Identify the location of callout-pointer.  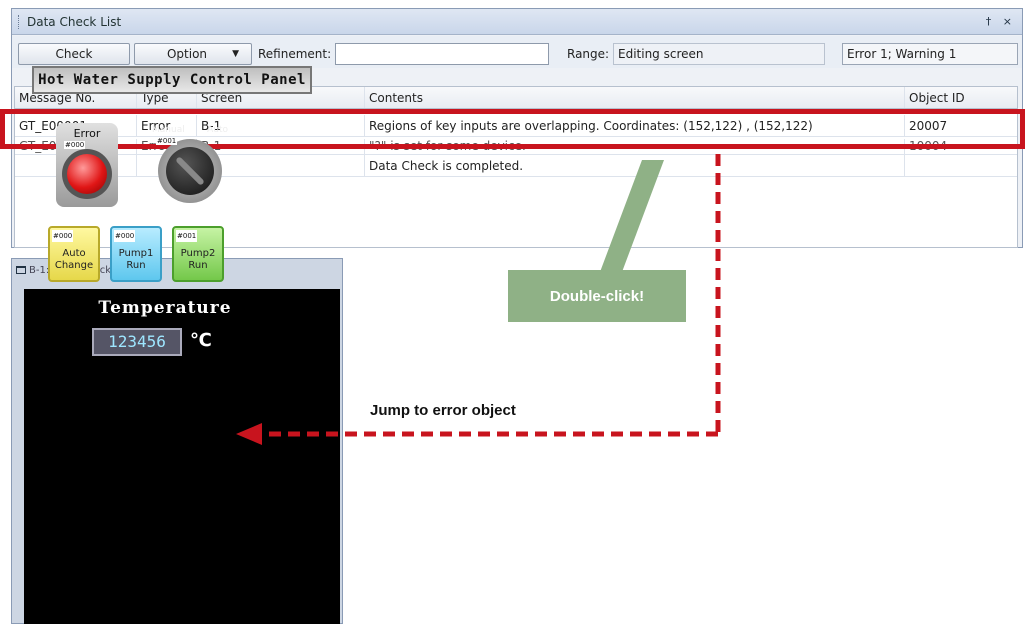
(632, 216).